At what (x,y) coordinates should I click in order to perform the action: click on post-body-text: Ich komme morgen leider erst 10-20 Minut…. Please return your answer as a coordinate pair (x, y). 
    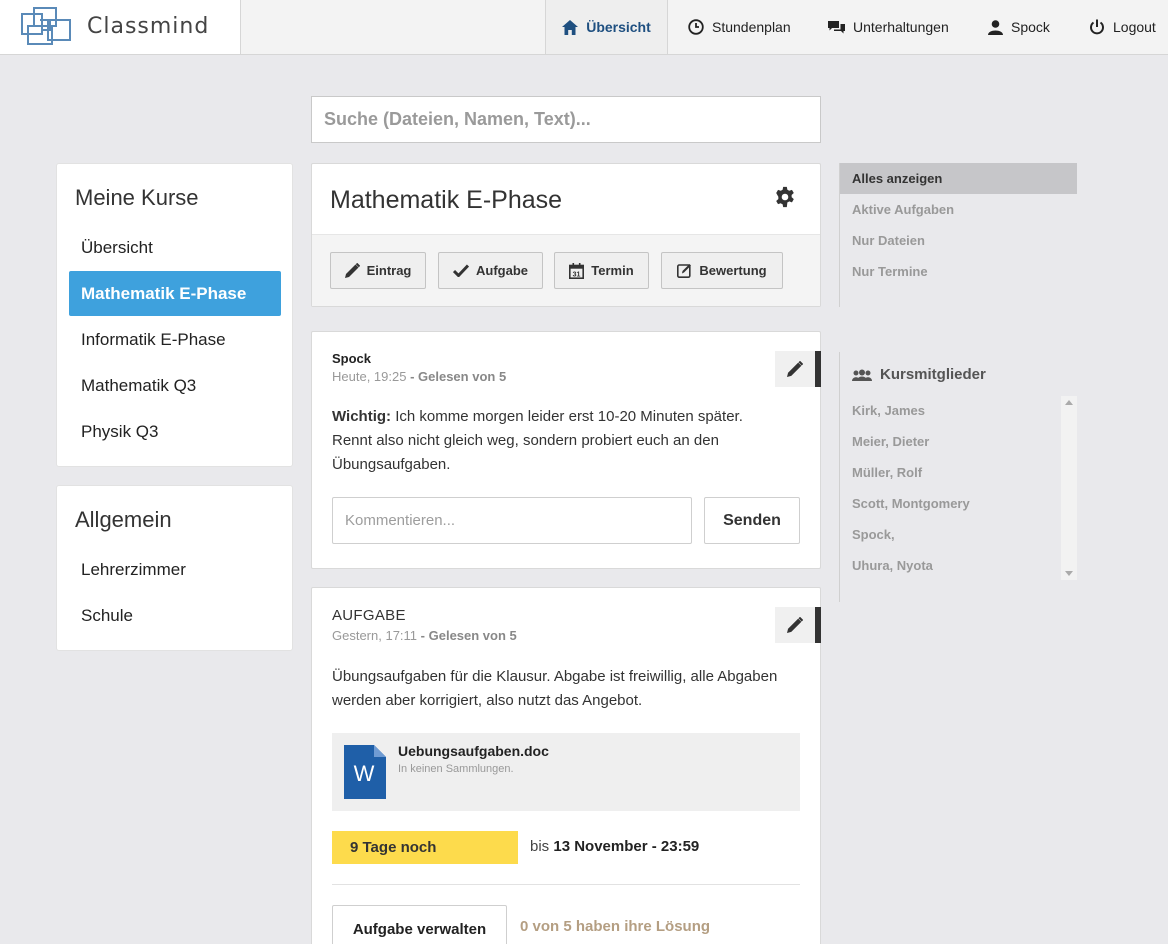
    Looking at the image, I should click on (537, 440).